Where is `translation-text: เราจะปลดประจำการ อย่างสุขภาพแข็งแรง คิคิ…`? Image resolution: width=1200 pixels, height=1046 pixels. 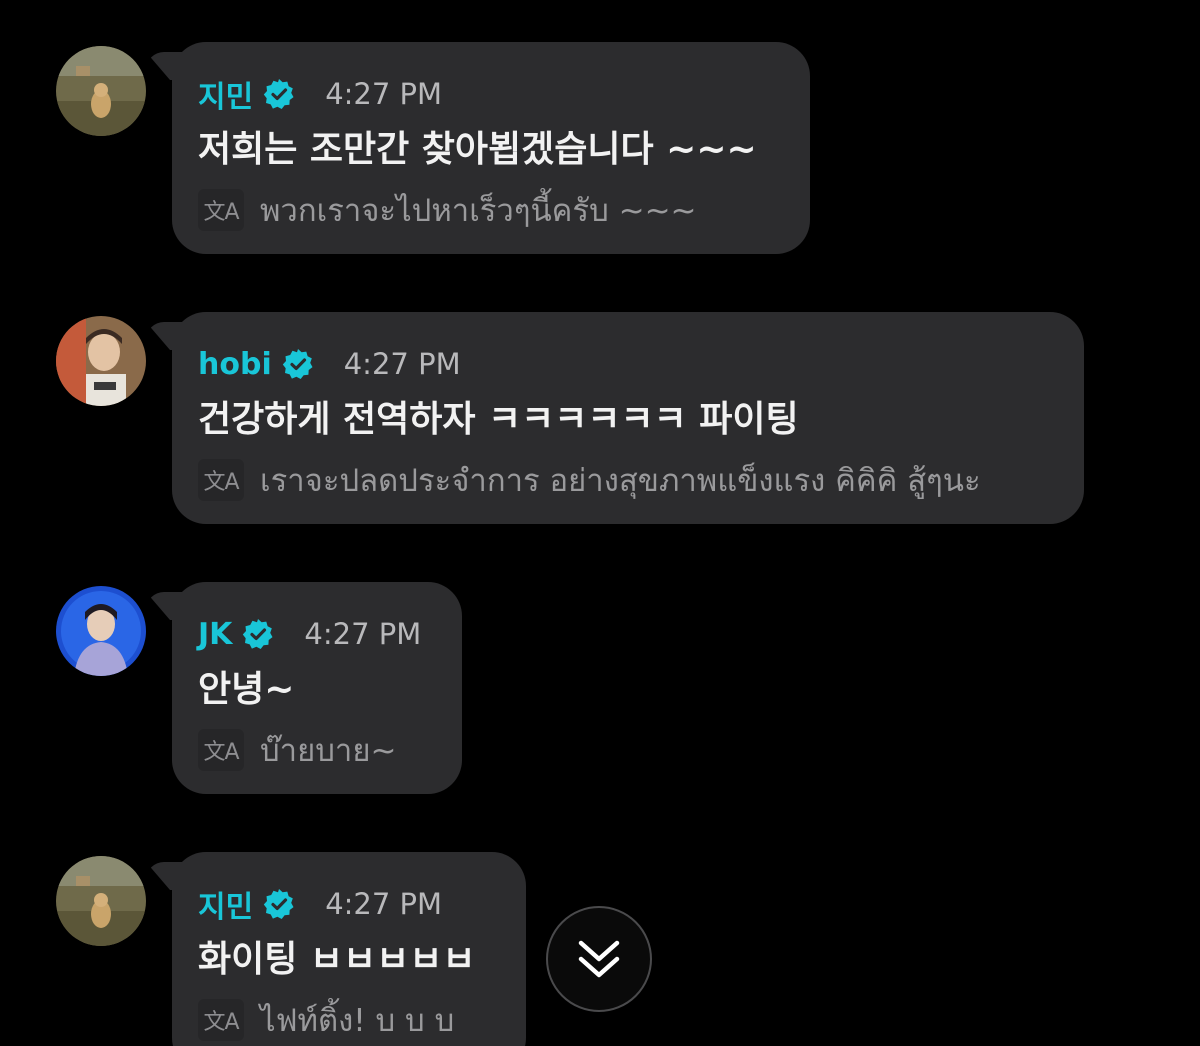 translation-text: เราจะปลดประจำการ อย่างสุขภาพแข็งแรง คิคิ… is located at coordinates (620, 481).